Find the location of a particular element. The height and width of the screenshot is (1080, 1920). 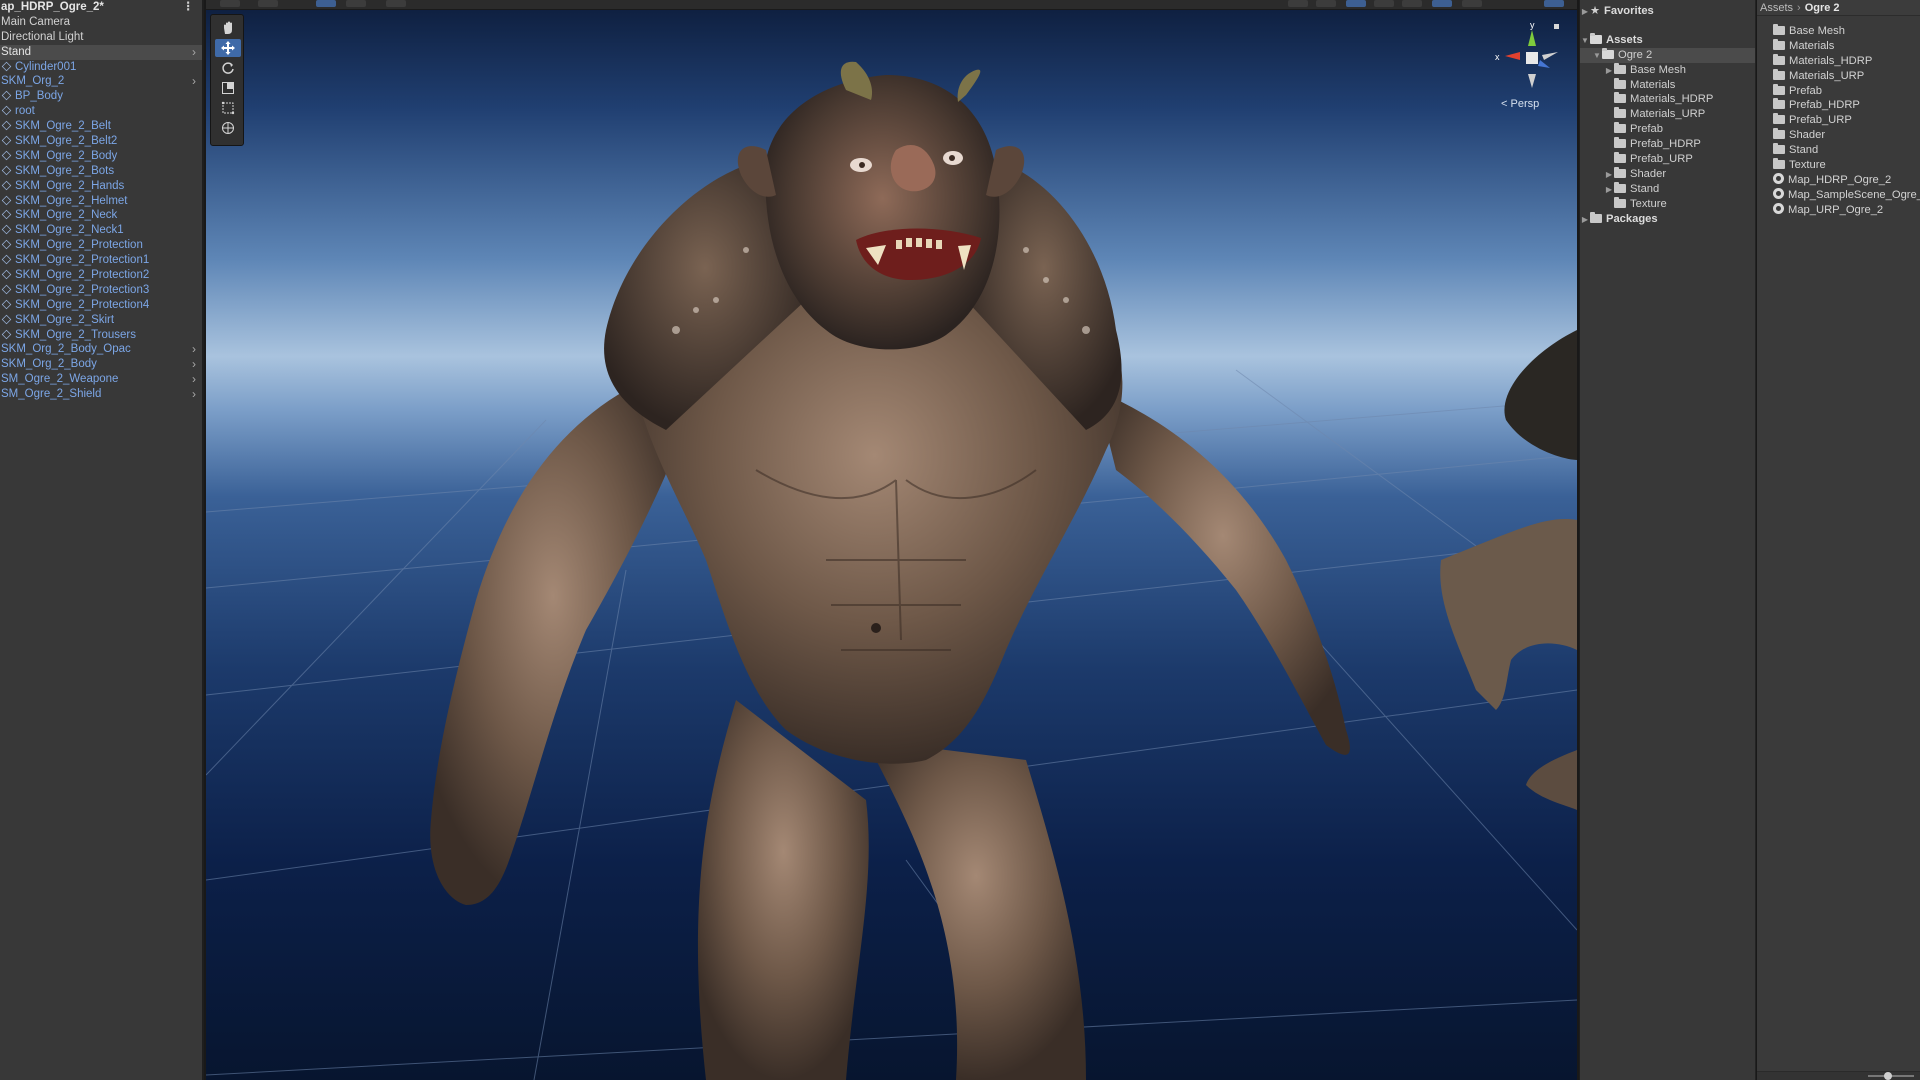

subfolder-label: Prefab_HDRP is located at coordinates (1665, 144).